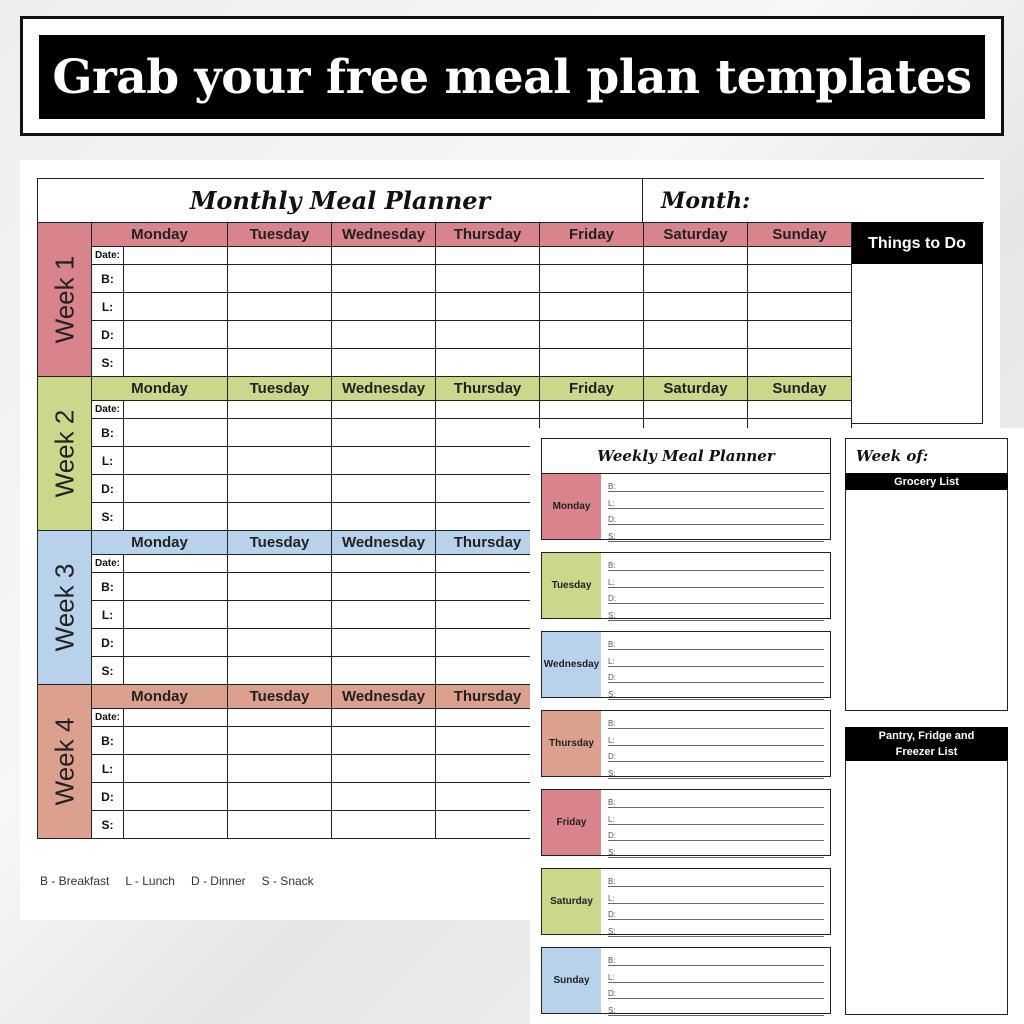 Image resolution: width=1024 pixels, height=1024 pixels. Describe the element at coordinates (926, 592) in the screenshot. I see `grocery-list-box` at that location.